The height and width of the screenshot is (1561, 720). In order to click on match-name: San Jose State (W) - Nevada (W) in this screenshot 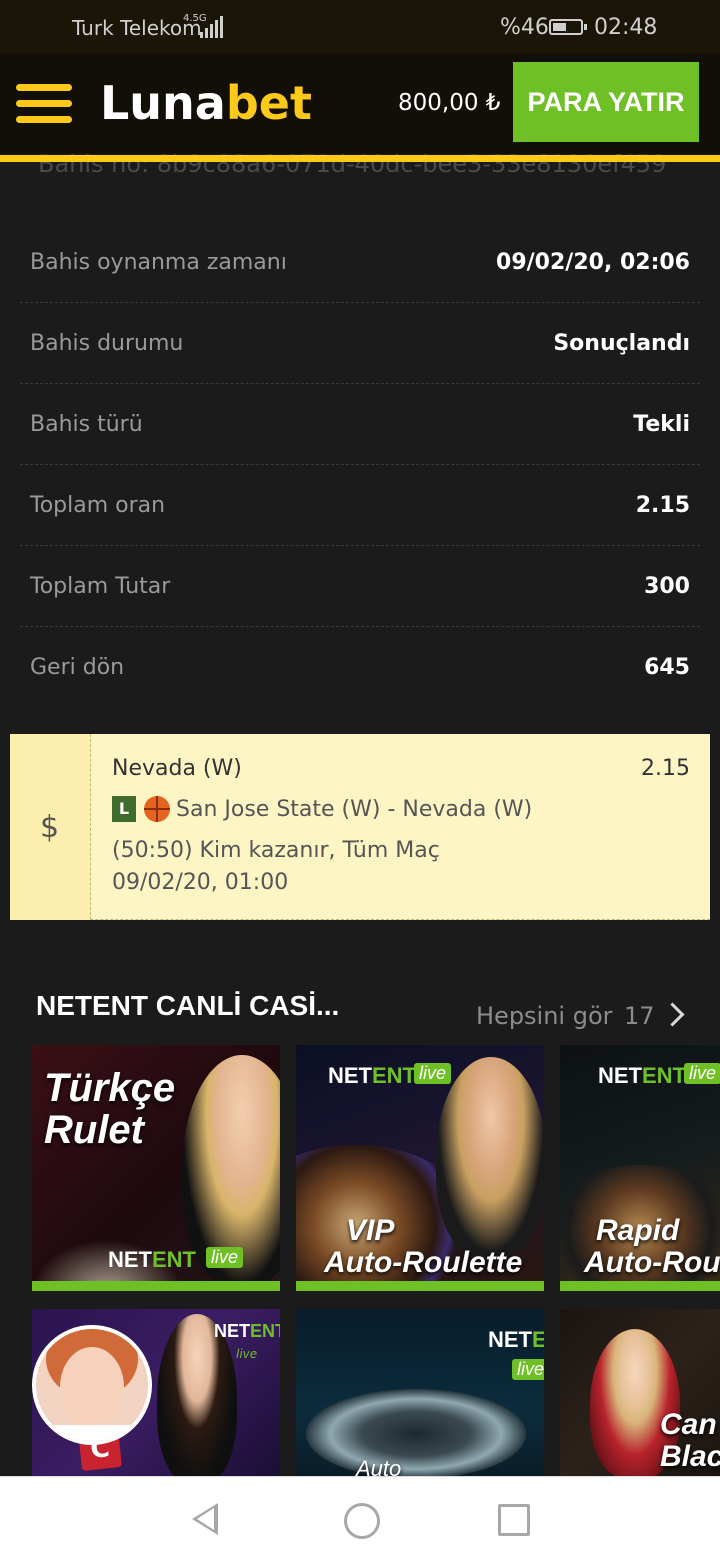, I will do `click(354, 809)`.